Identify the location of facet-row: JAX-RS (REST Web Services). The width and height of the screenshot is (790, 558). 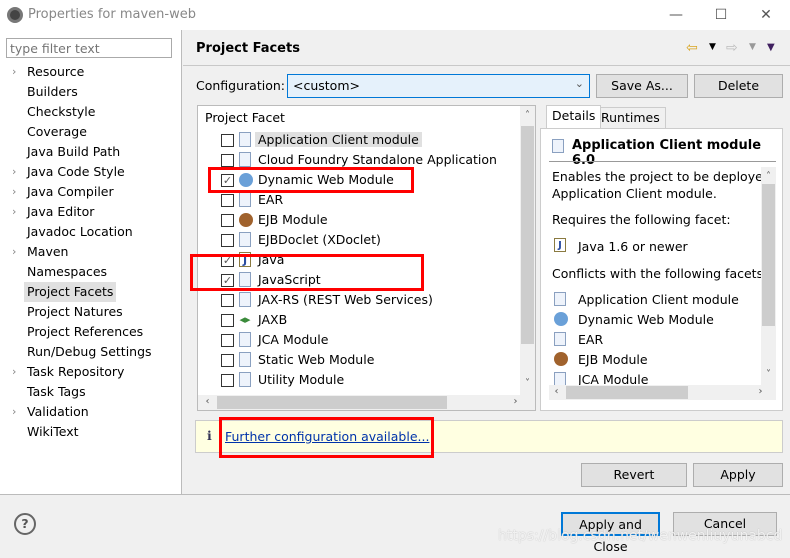
(358, 300).